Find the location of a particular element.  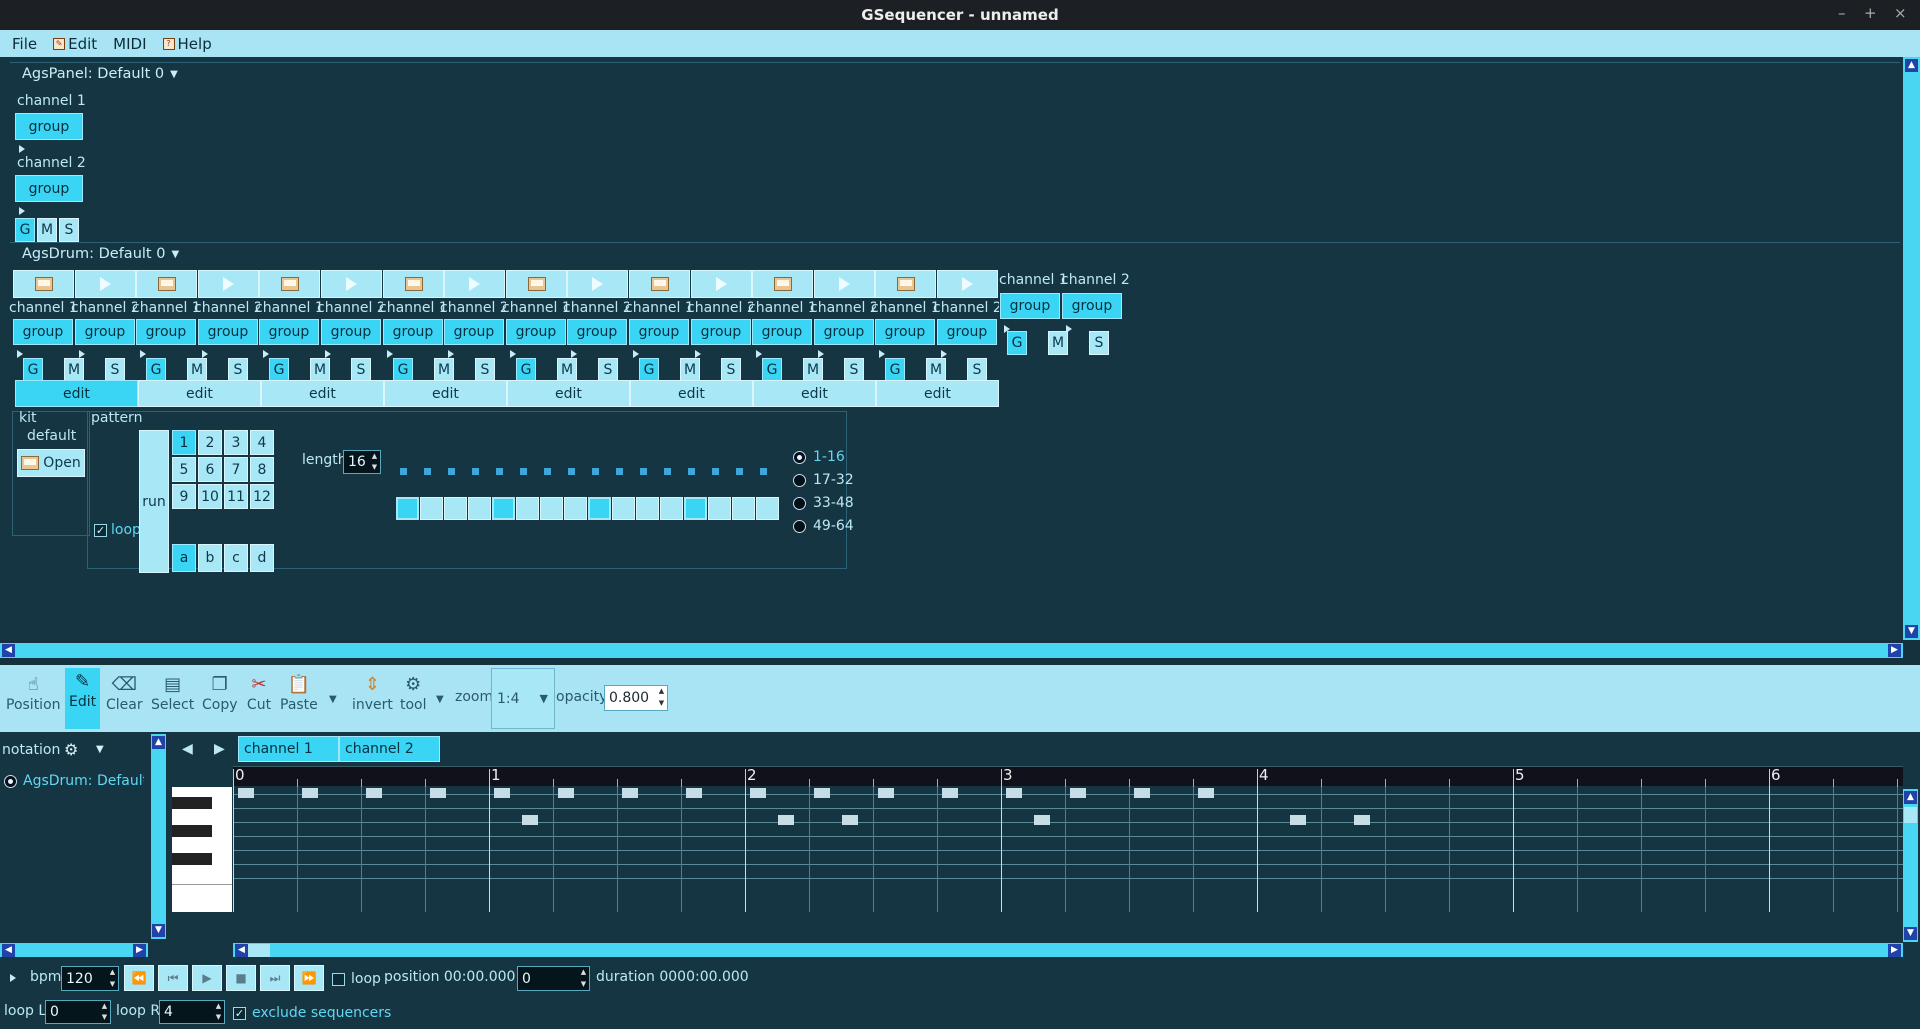

edit-button-6: edit is located at coordinates (691, 393).